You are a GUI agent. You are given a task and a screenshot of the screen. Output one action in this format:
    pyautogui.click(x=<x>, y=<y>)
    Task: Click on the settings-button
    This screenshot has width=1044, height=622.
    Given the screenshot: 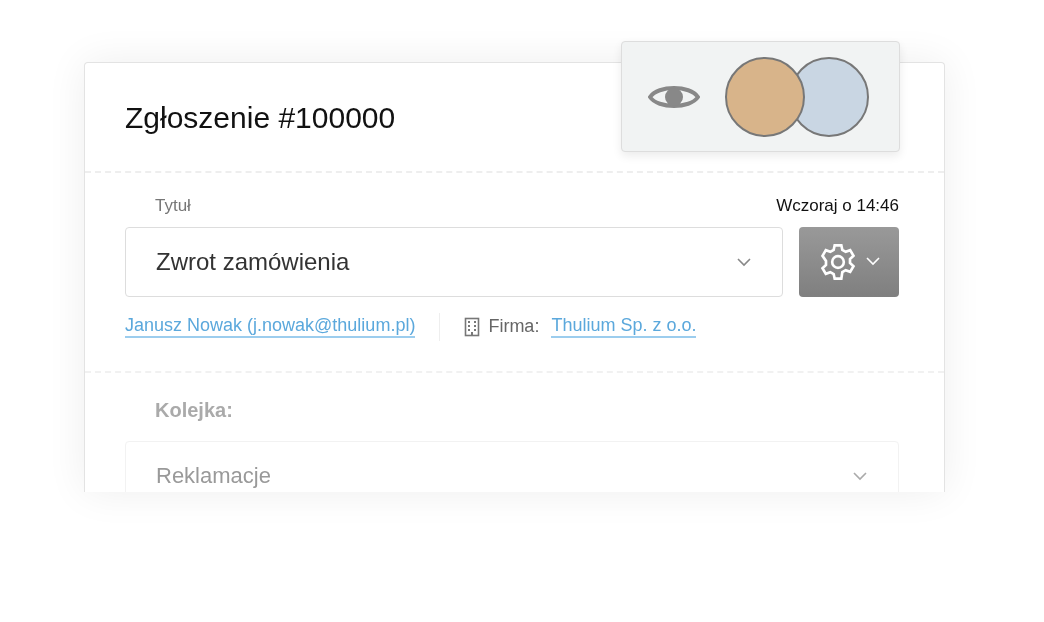 What is the action you would take?
    pyautogui.click(x=849, y=261)
    